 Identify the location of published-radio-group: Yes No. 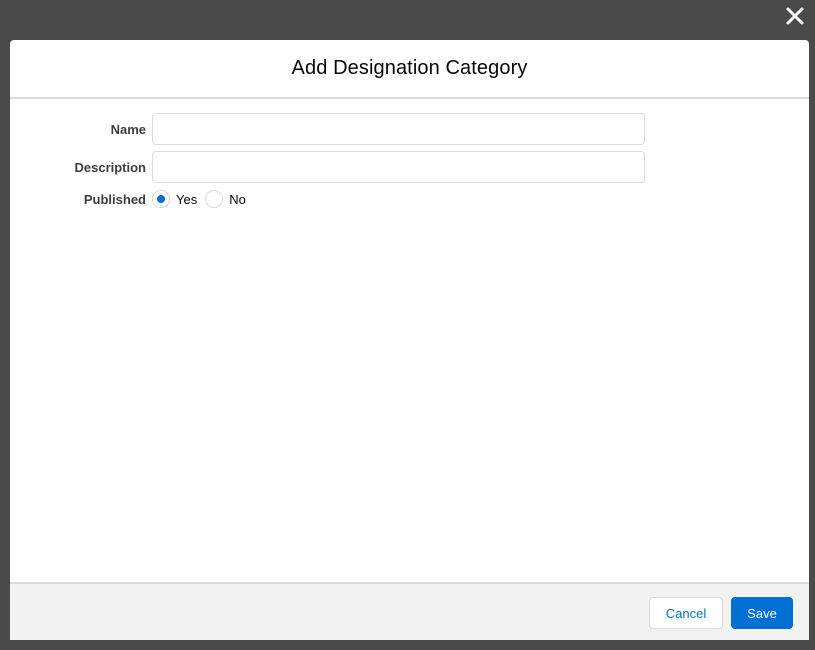
(203, 199).